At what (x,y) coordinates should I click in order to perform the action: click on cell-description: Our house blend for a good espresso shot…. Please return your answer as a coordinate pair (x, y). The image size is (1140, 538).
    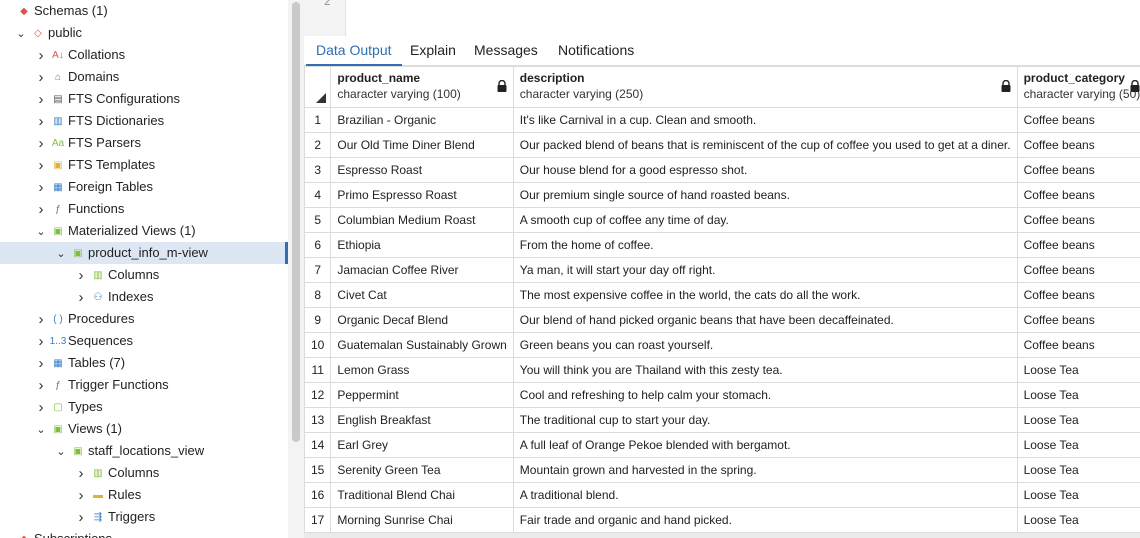
    Looking at the image, I should click on (765, 170).